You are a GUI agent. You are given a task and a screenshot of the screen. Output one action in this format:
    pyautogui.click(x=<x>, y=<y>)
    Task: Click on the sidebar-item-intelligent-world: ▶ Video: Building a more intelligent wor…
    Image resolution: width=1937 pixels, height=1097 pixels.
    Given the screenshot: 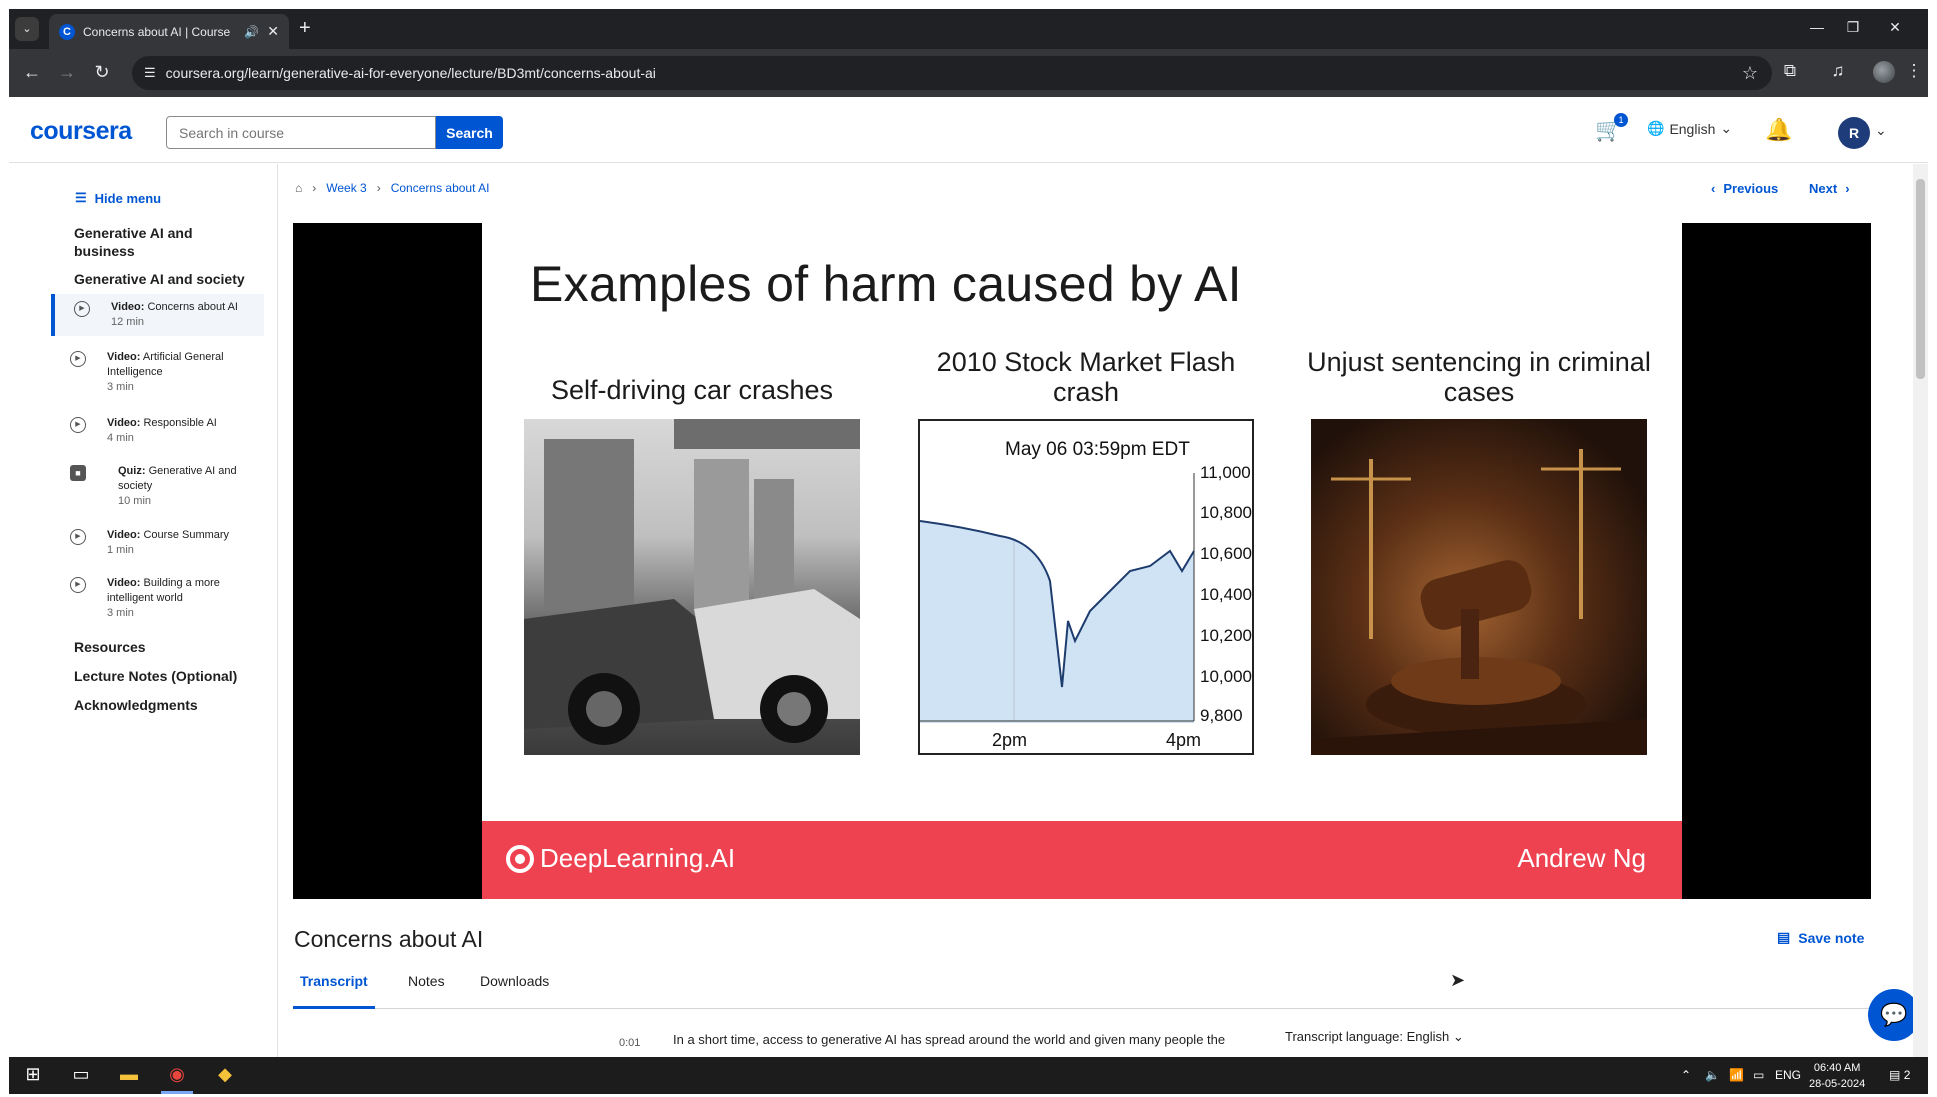 What is the action you would take?
    pyautogui.click(x=157, y=598)
    